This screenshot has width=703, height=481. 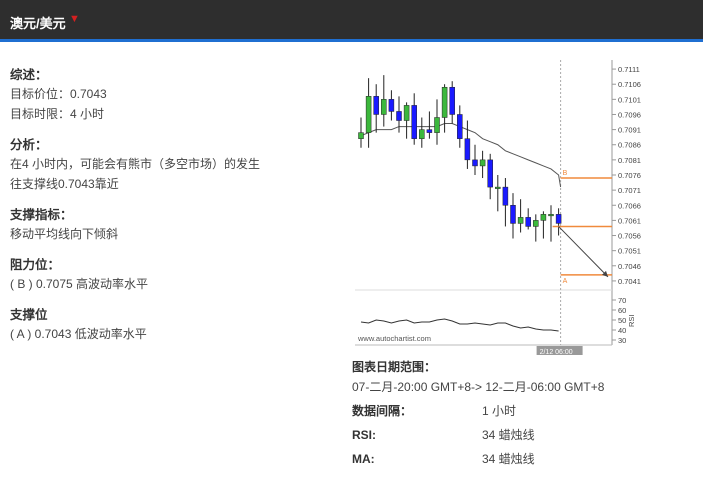 What do you see at coordinates (629, 99) in the screenshot?
I see `price-tick-label: 0.7101` at bounding box center [629, 99].